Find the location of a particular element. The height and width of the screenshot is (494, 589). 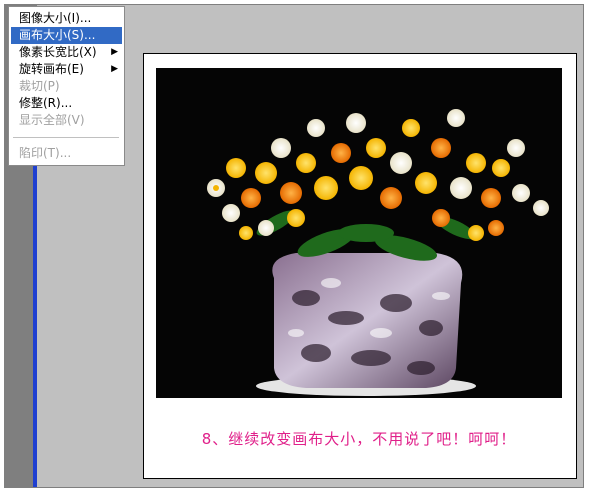

menu-separator is located at coordinates (66, 137).